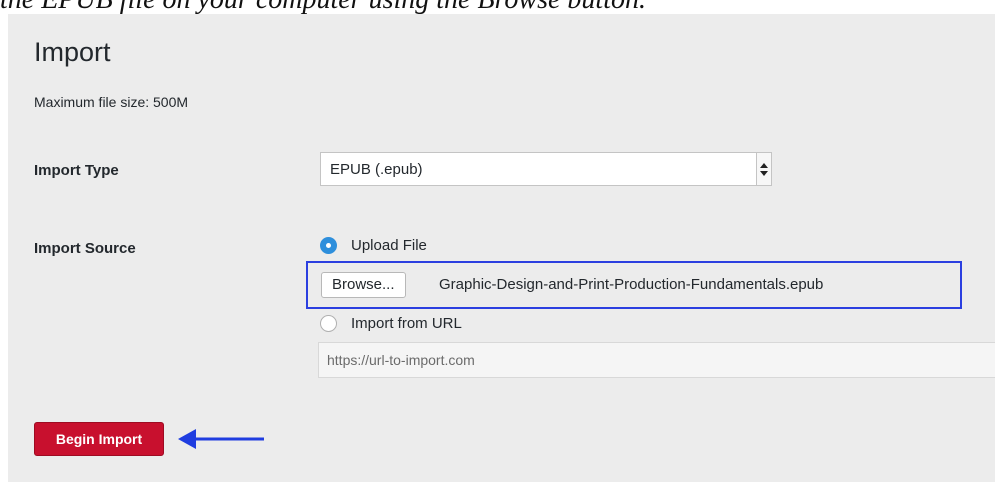  Describe the element at coordinates (76, 170) in the screenshot. I see `import-type-label: Import Type` at that location.